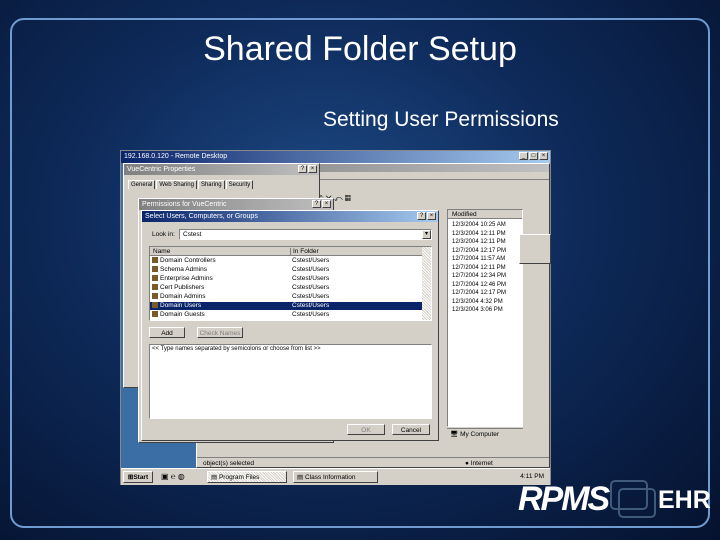 Image resolution: width=720 pixels, height=540 pixels. Describe the element at coordinates (286, 279) in the screenshot. I see `user-row: Enterprise Admins Cstest/Users` at that location.